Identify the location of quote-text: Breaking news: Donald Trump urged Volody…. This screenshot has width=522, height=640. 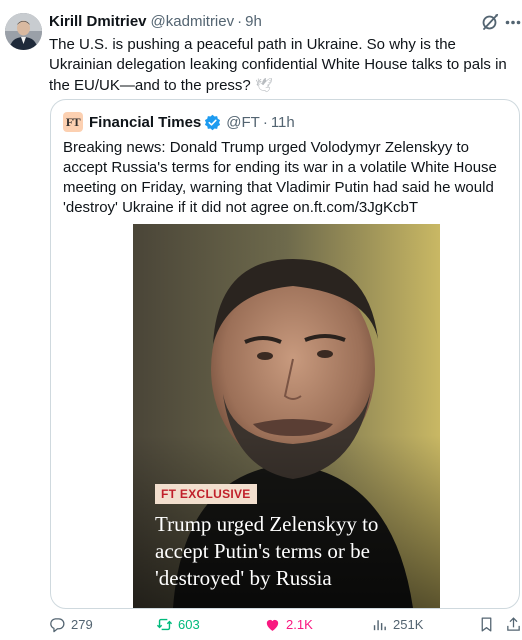
(280, 177).